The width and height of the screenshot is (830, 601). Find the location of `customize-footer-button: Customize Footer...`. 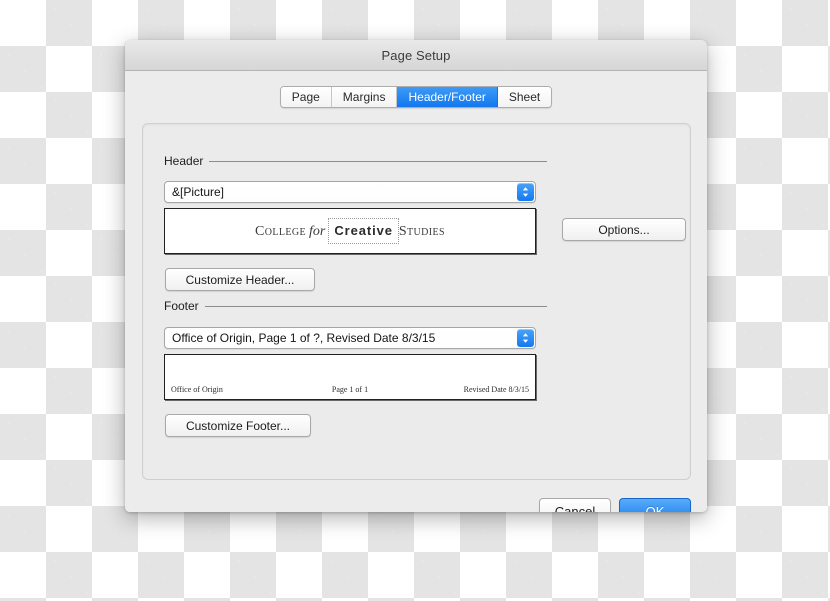

customize-footer-button: Customize Footer... is located at coordinates (238, 425).